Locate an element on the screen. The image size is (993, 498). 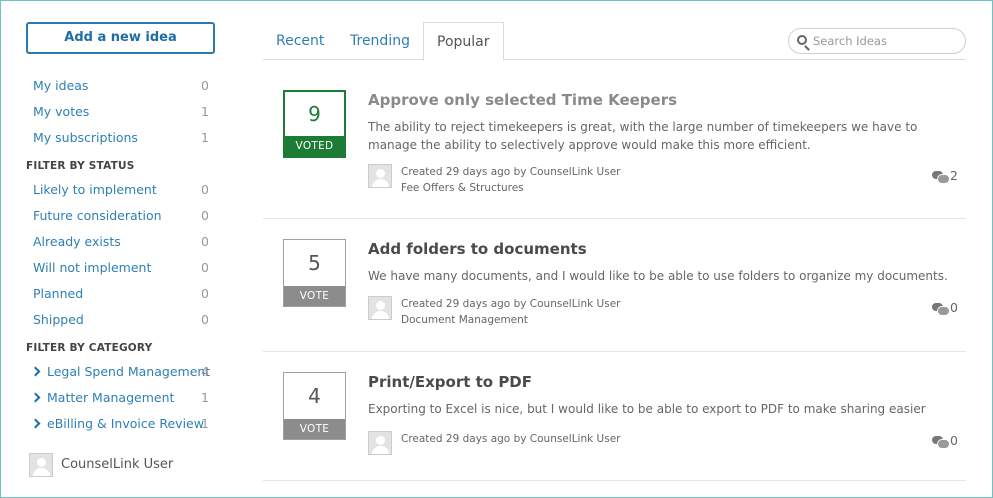
sidebar-item-my-votes: My votes 1 is located at coordinates (121, 112).